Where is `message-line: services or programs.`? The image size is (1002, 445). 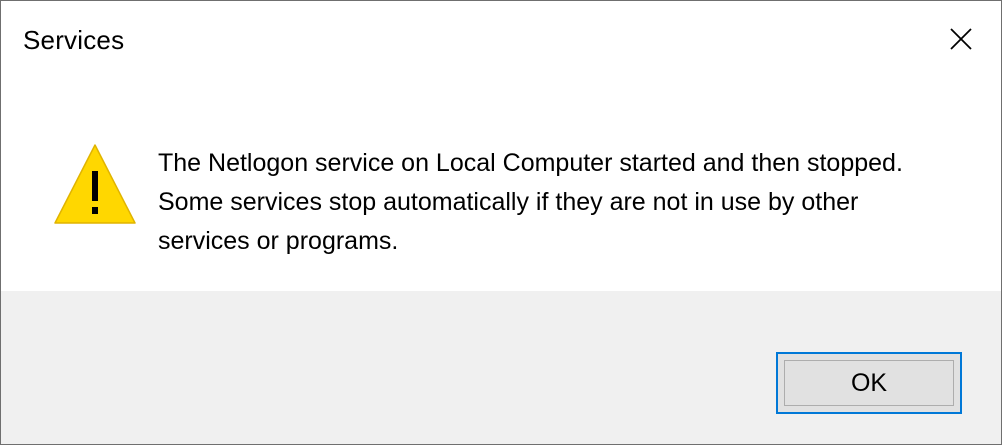
message-line: services or programs. is located at coordinates (278, 241).